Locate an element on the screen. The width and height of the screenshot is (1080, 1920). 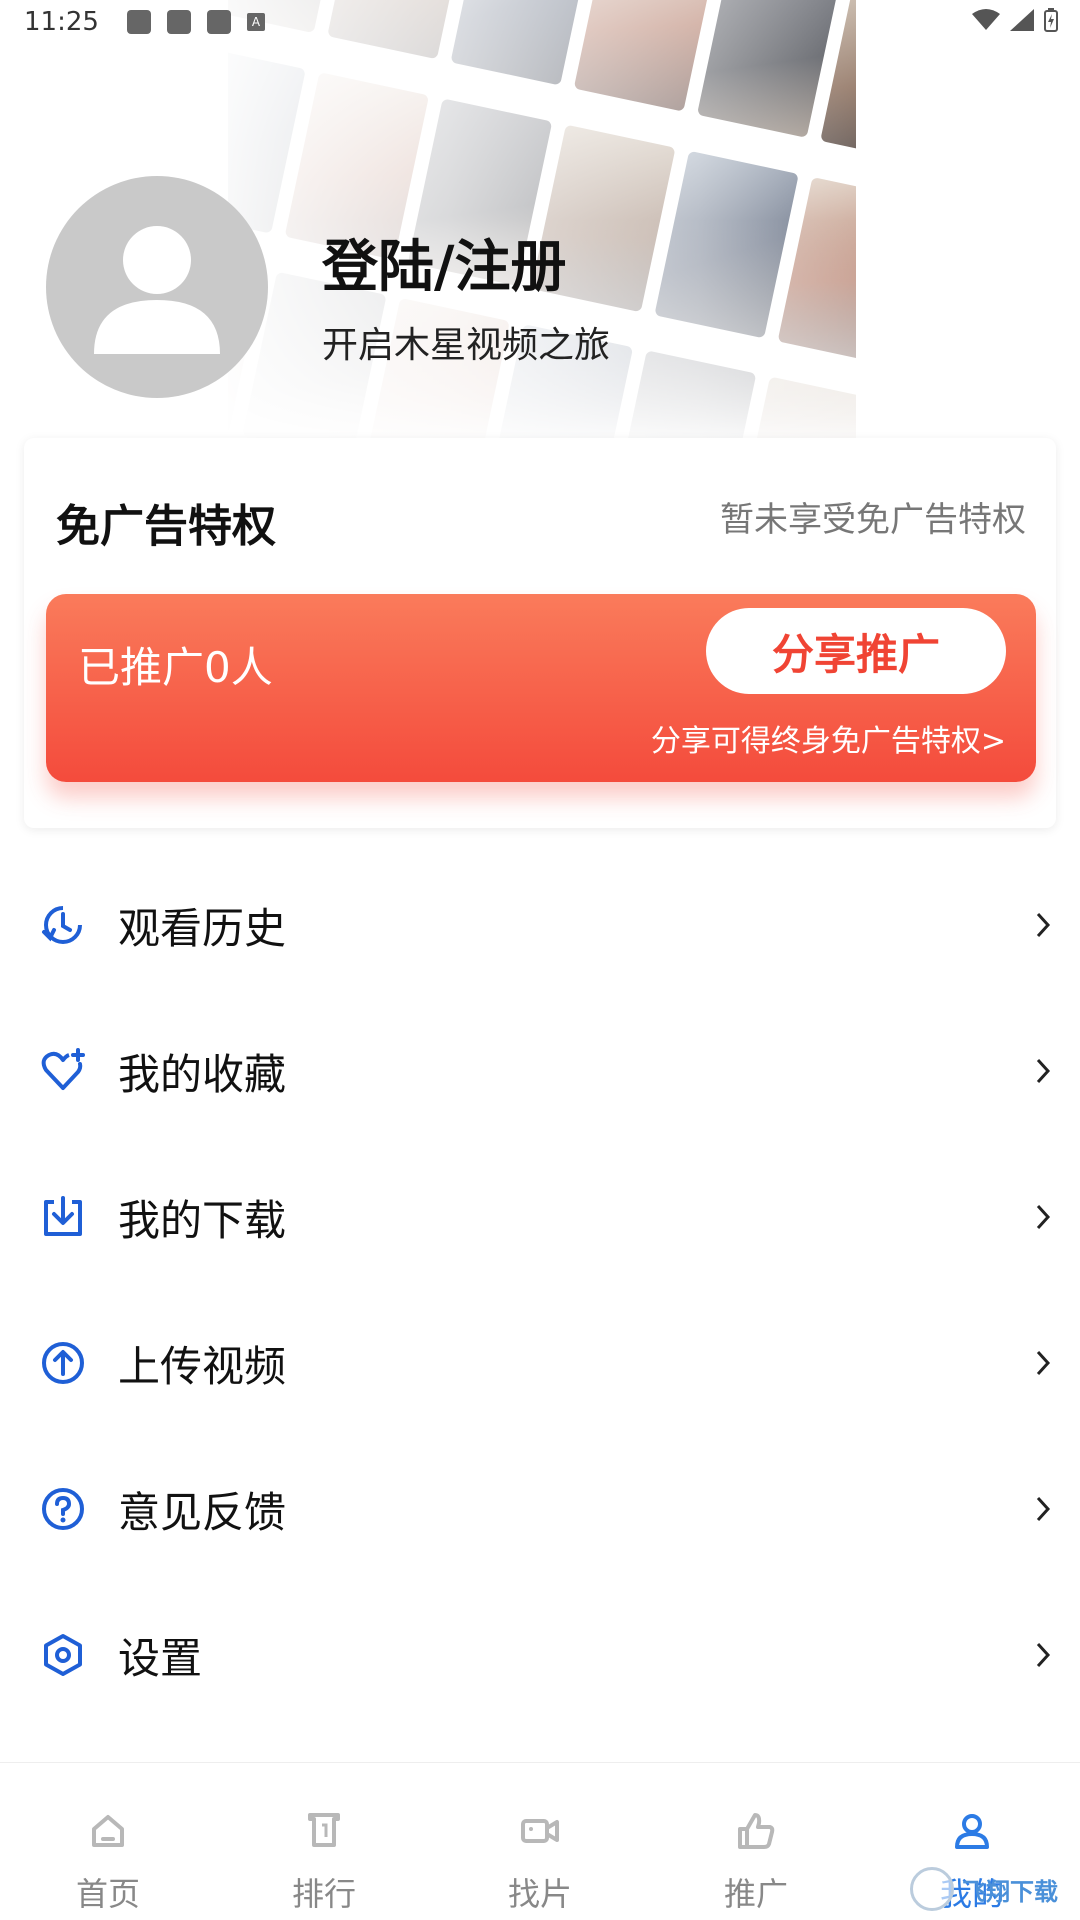
nav-ranking: 排行 is located at coordinates (324, 1841).